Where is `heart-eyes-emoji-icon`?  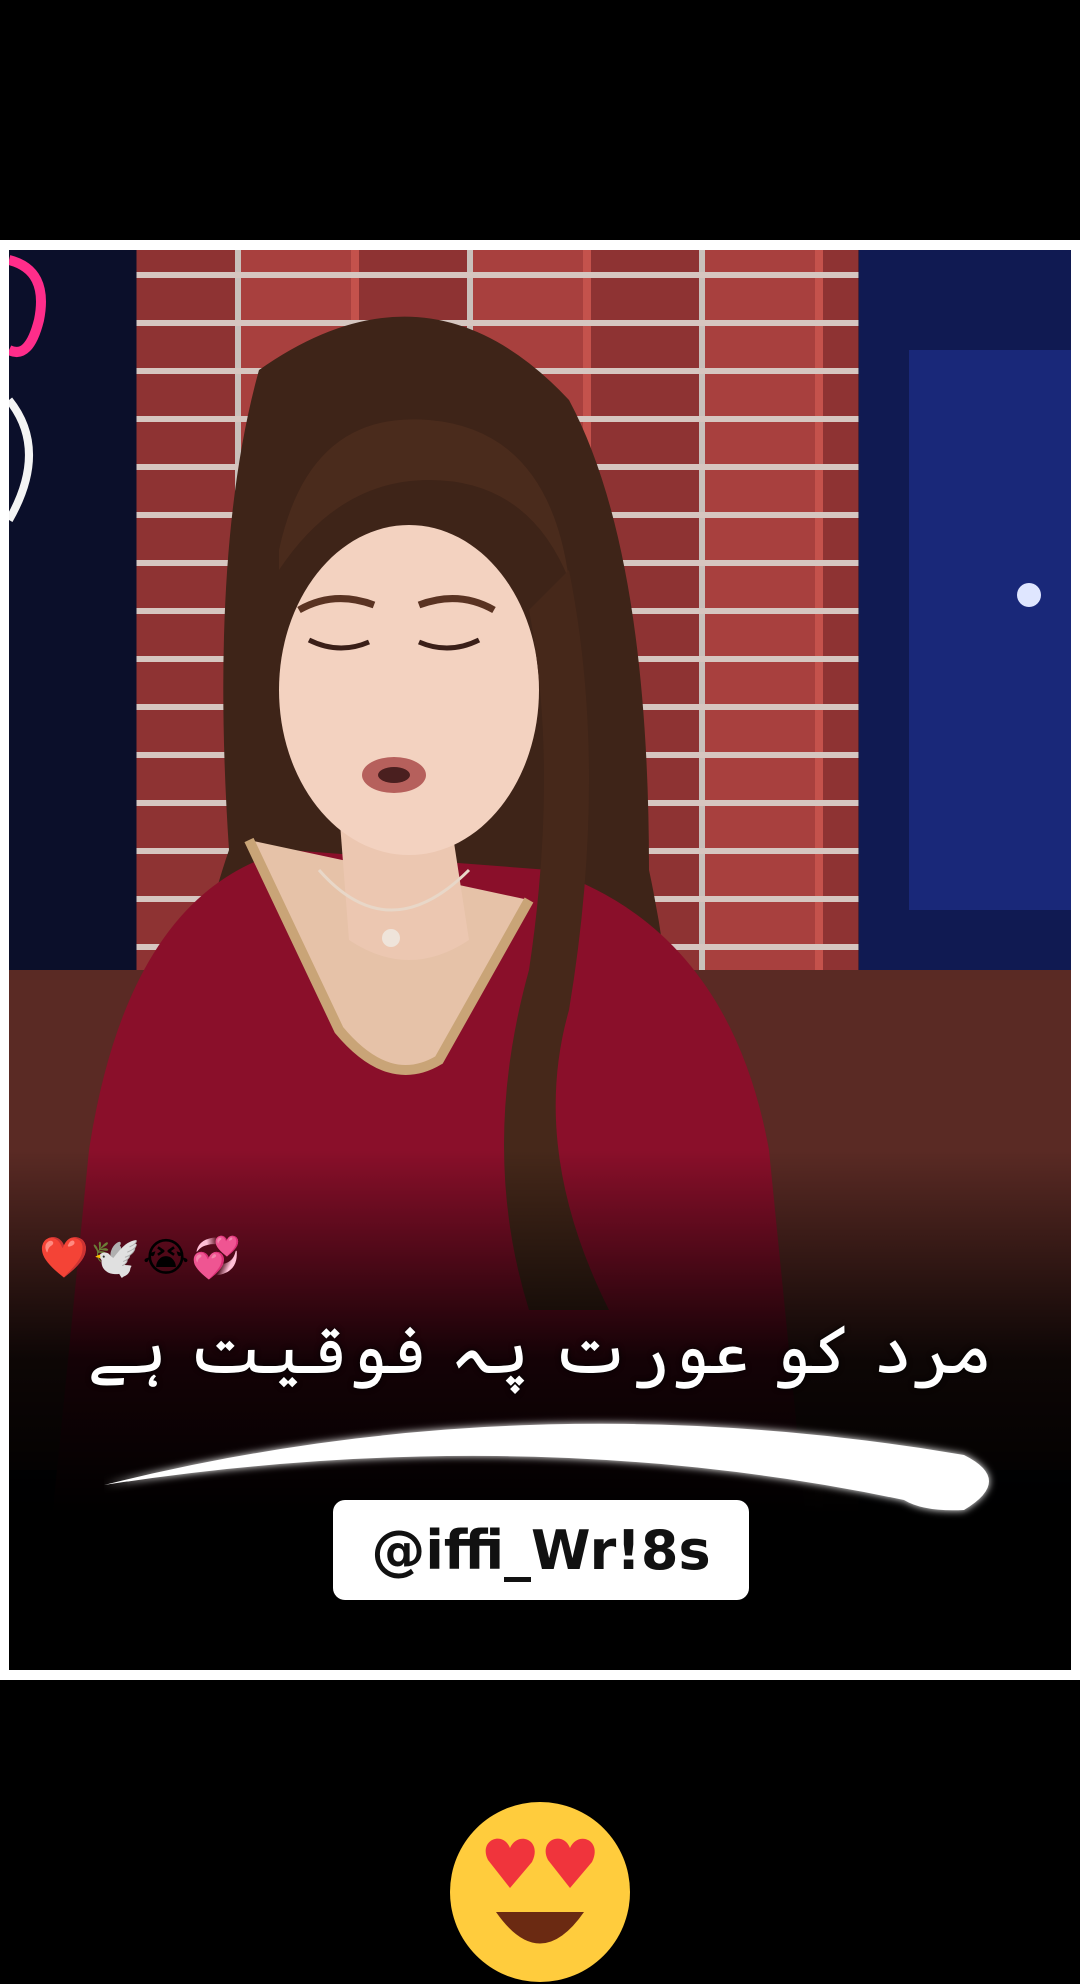 heart-eyes-emoji-icon is located at coordinates (540, 1892).